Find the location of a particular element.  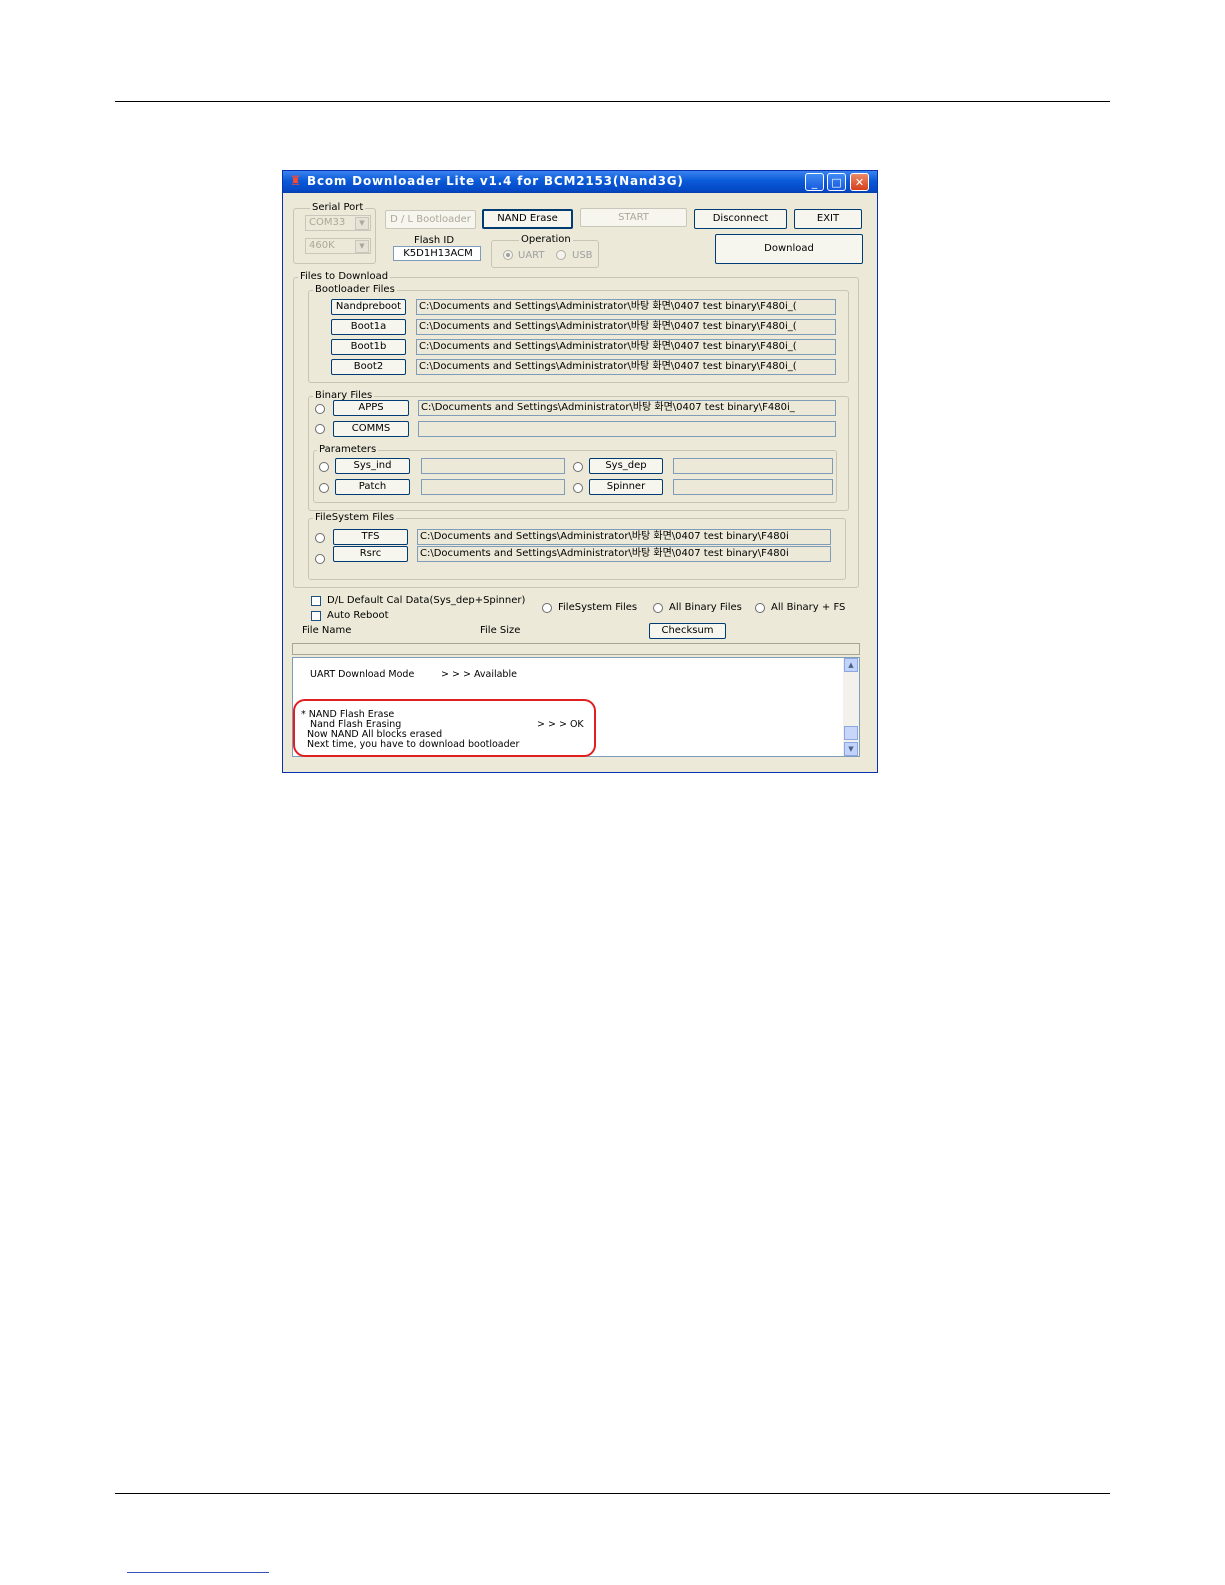

filesystem-files-radio is located at coordinates (547, 608).